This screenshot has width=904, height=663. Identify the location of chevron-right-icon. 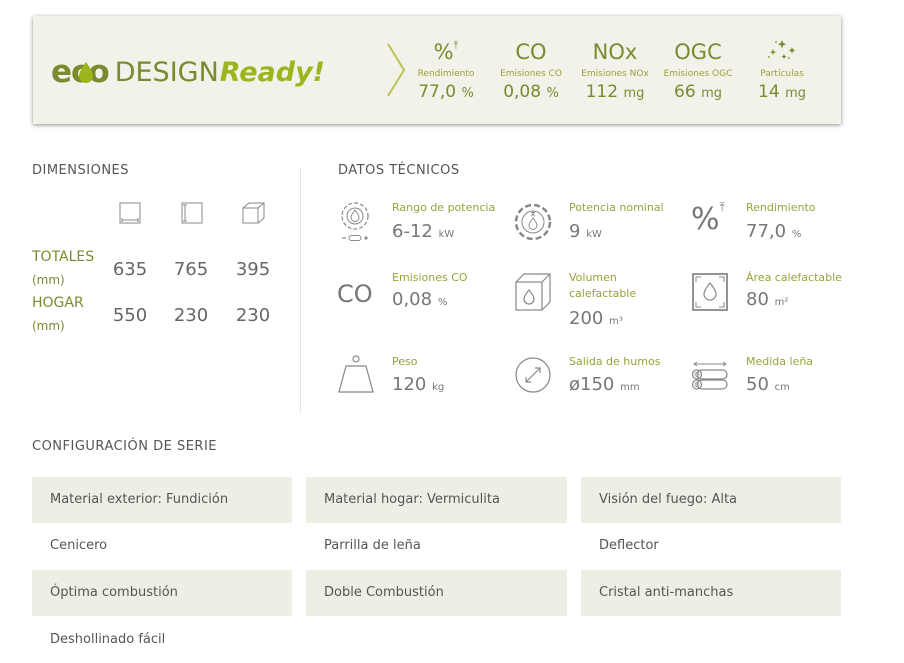
(396, 70).